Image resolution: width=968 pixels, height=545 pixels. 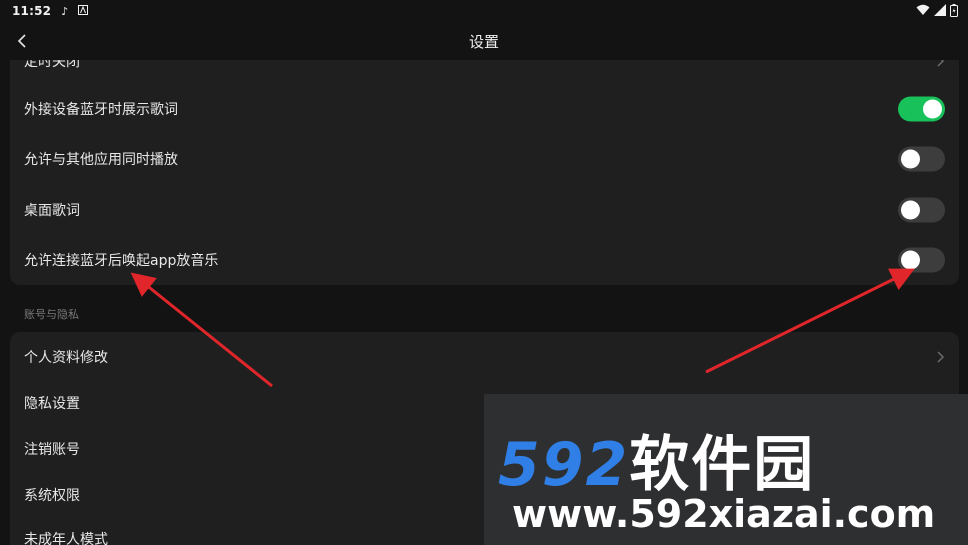 I want to click on status-bar: 11:52 ♪, so click(x=484, y=11).